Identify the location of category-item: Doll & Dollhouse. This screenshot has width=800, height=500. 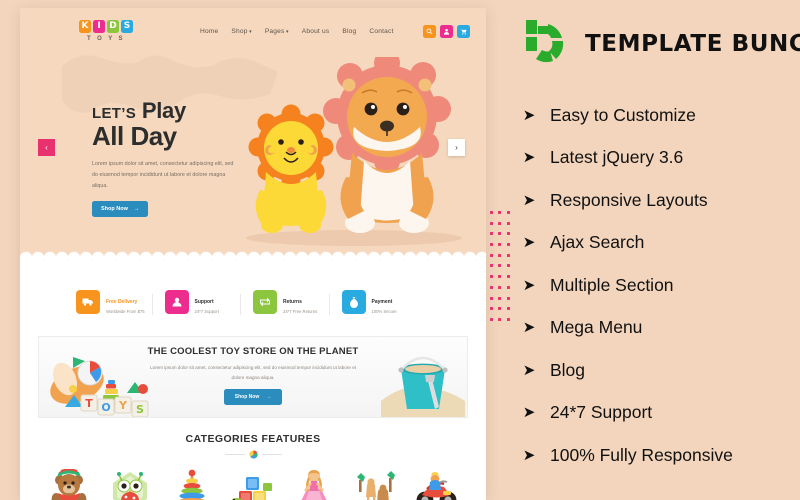
(314, 484).